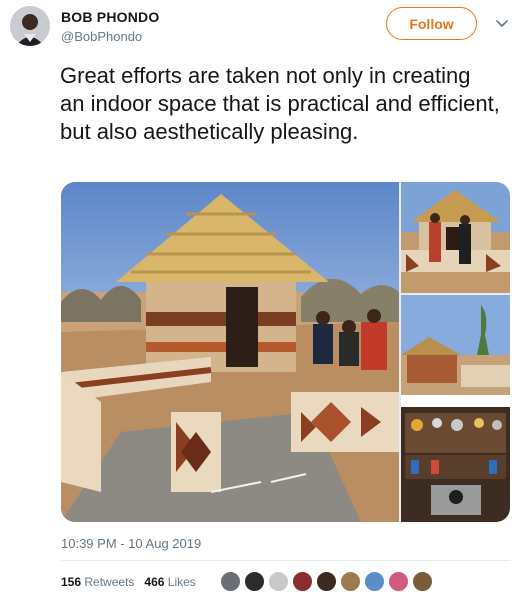  Describe the element at coordinates (181, 582) in the screenshot. I see `likes-label: Likes` at that location.